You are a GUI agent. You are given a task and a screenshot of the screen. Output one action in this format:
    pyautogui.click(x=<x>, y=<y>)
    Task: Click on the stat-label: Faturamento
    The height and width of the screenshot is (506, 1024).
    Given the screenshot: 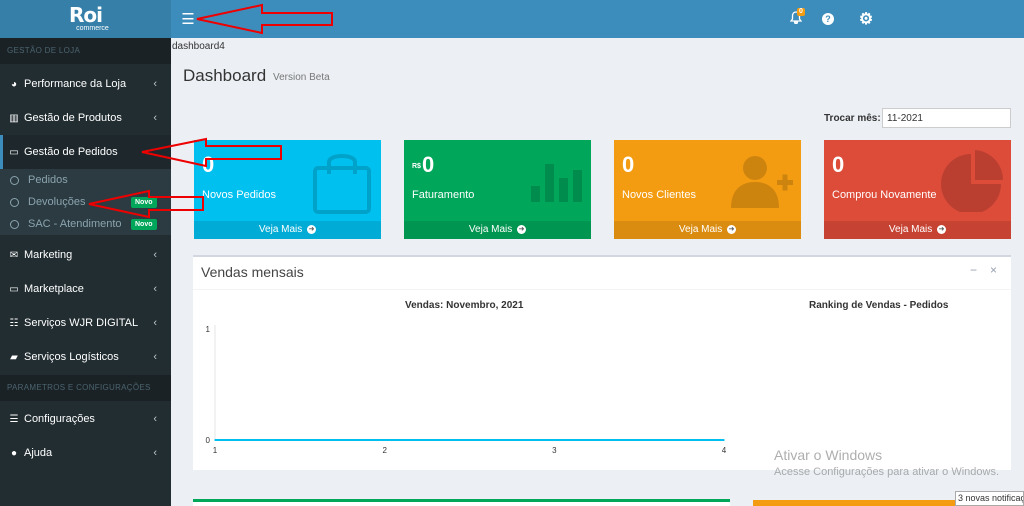 What is the action you would take?
    pyautogui.click(x=443, y=195)
    